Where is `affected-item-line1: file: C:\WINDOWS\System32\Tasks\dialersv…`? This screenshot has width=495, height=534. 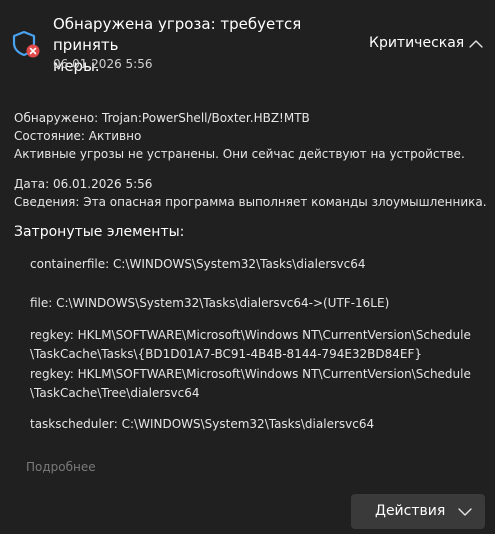 affected-item-line1: file: C:\WINDOWS\System32\Tasks\dialersv… is located at coordinates (210, 303).